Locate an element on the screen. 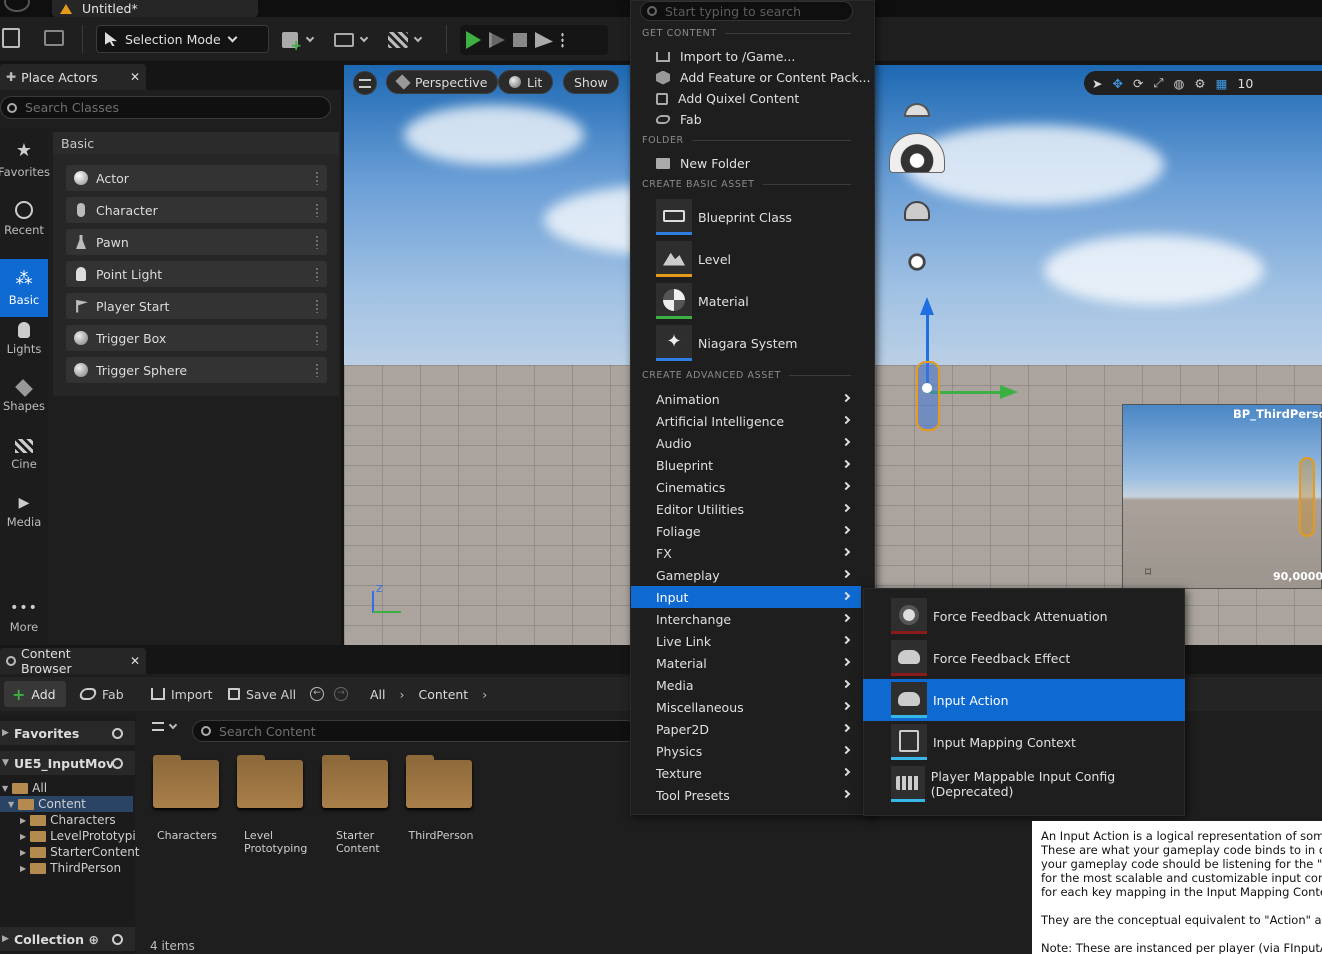 Image resolution: width=1322 pixels, height=954 pixels. project-header: ▼ UE5_InputMov is located at coordinates (67, 763).